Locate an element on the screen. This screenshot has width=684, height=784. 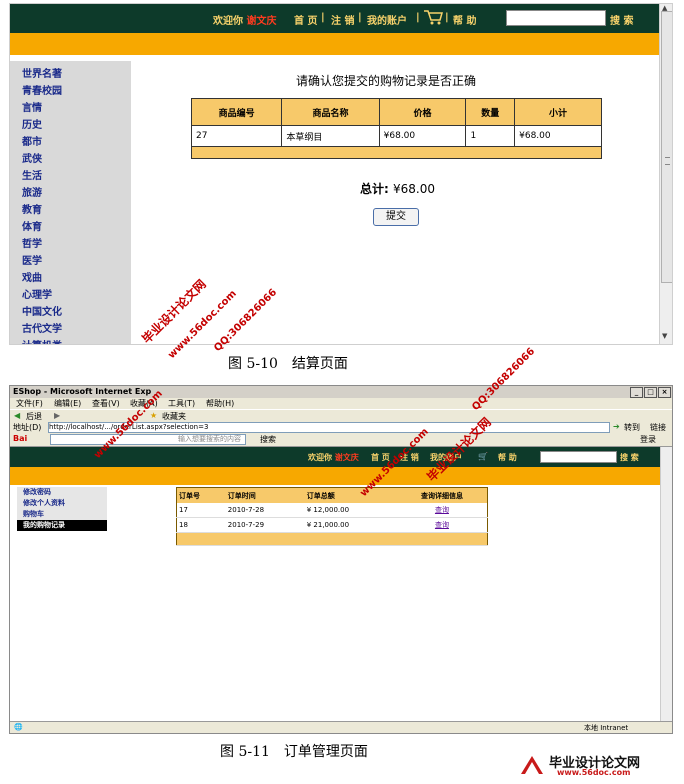
col-header: 数量 is located at coordinates (490, 112).